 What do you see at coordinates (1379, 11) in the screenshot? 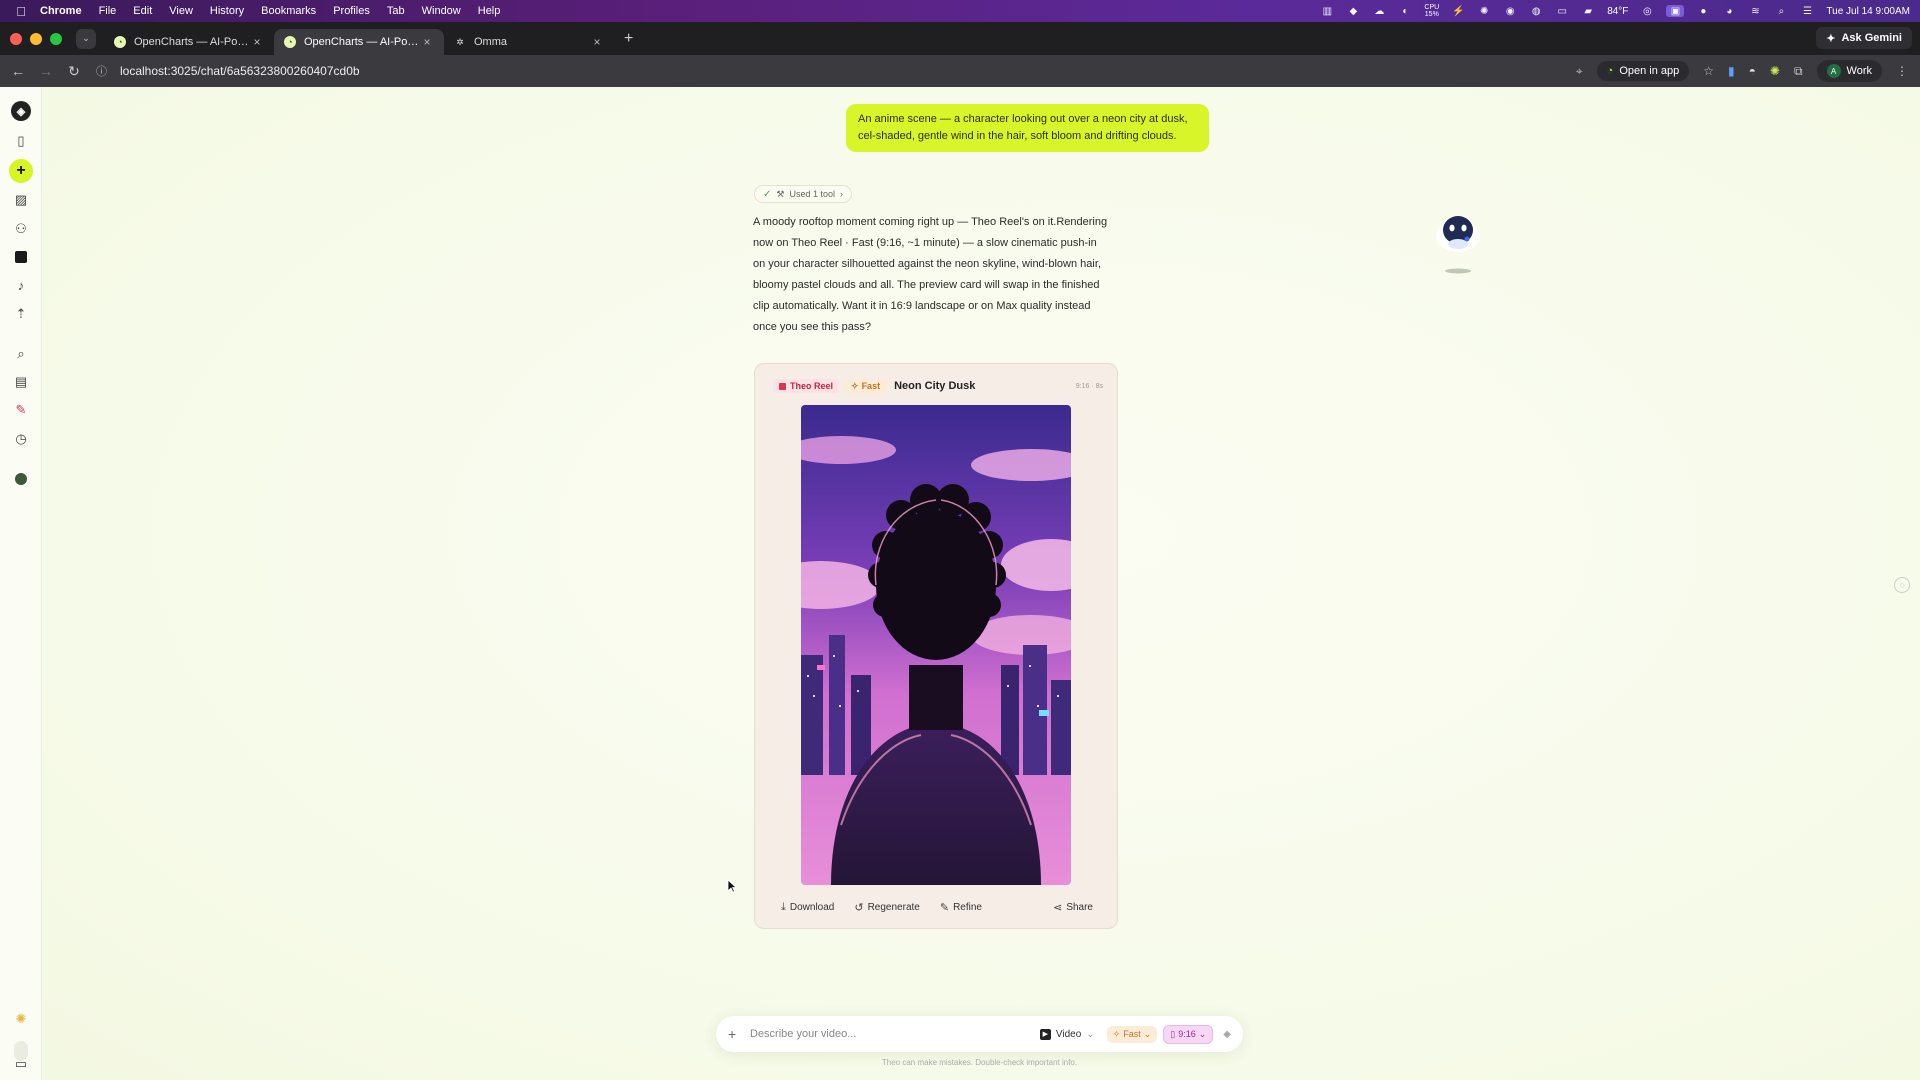
I see `cloud-icon: ☁` at bounding box center [1379, 11].